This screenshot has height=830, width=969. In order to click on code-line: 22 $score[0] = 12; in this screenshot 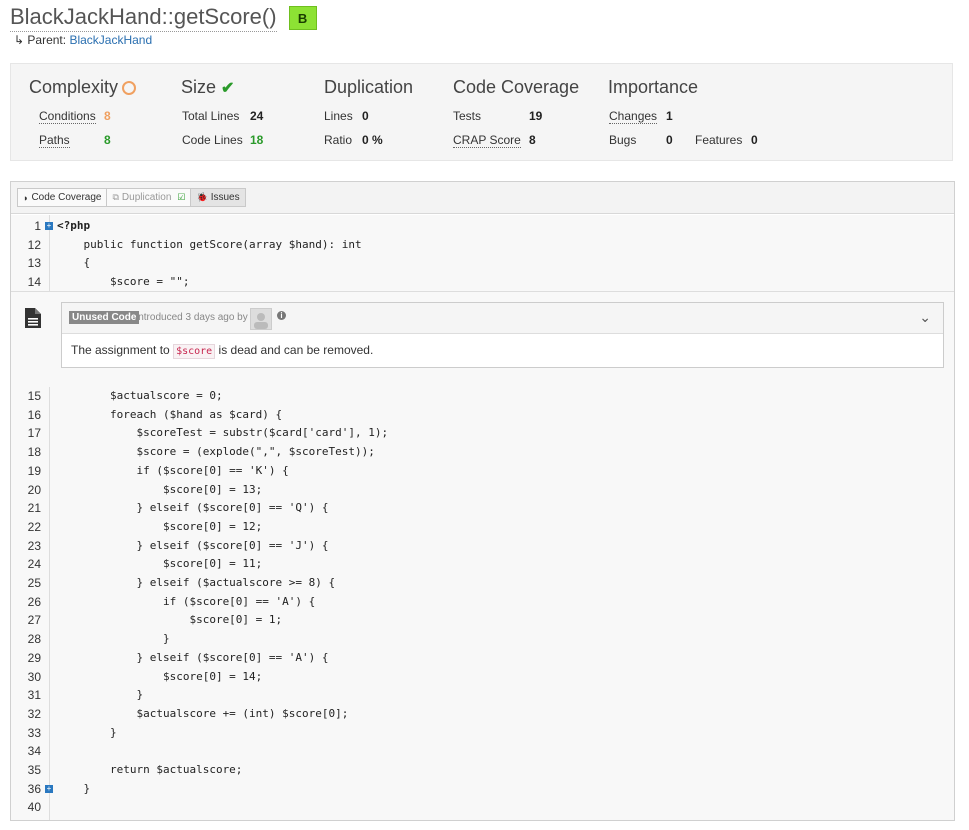, I will do `click(482, 527)`.